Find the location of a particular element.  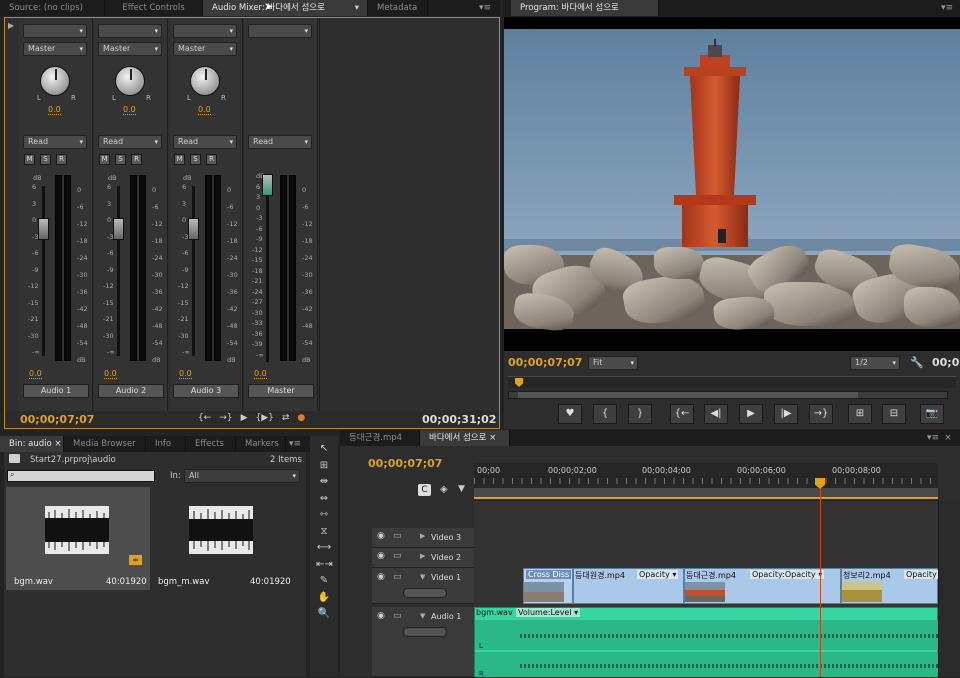

record-icon: ● is located at coordinates (301, 418).